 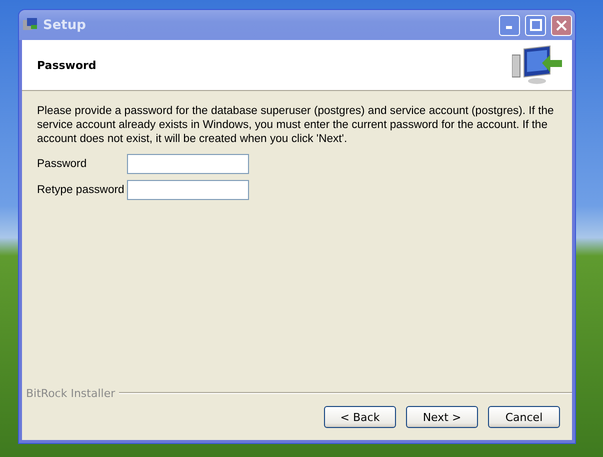 What do you see at coordinates (538, 65) in the screenshot?
I see `computer-arrow-icon` at bounding box center [538, 65].